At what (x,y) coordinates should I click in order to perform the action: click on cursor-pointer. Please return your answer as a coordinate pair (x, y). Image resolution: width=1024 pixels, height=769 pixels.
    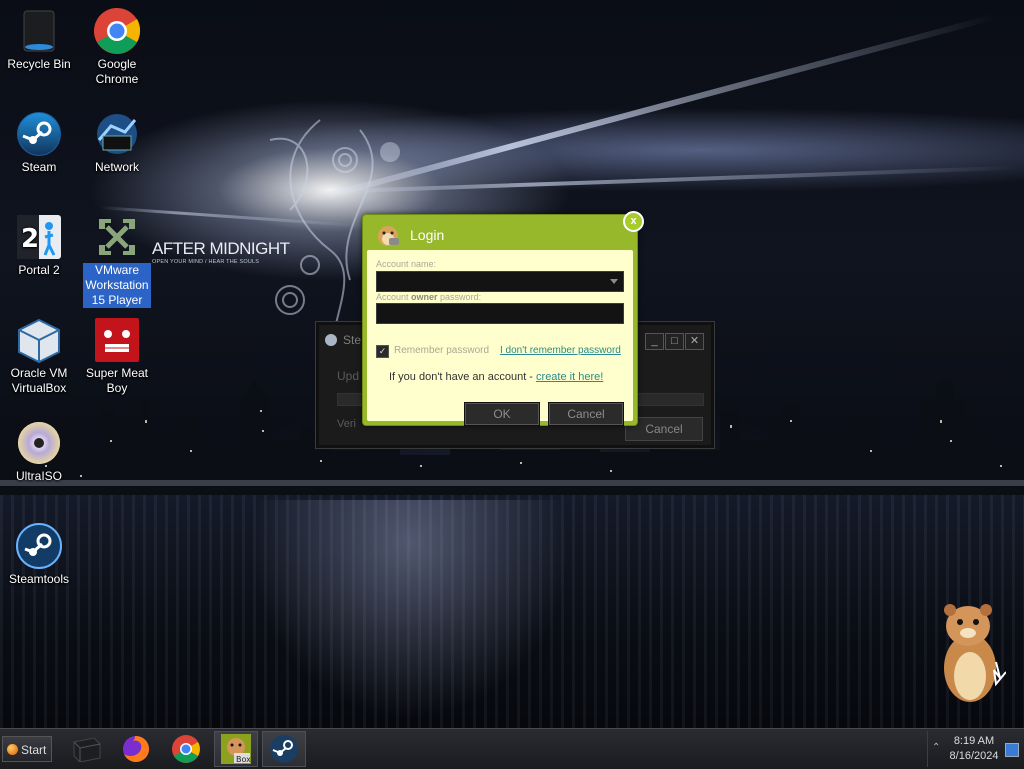
    Looking at the image, I should click on (999, 674).